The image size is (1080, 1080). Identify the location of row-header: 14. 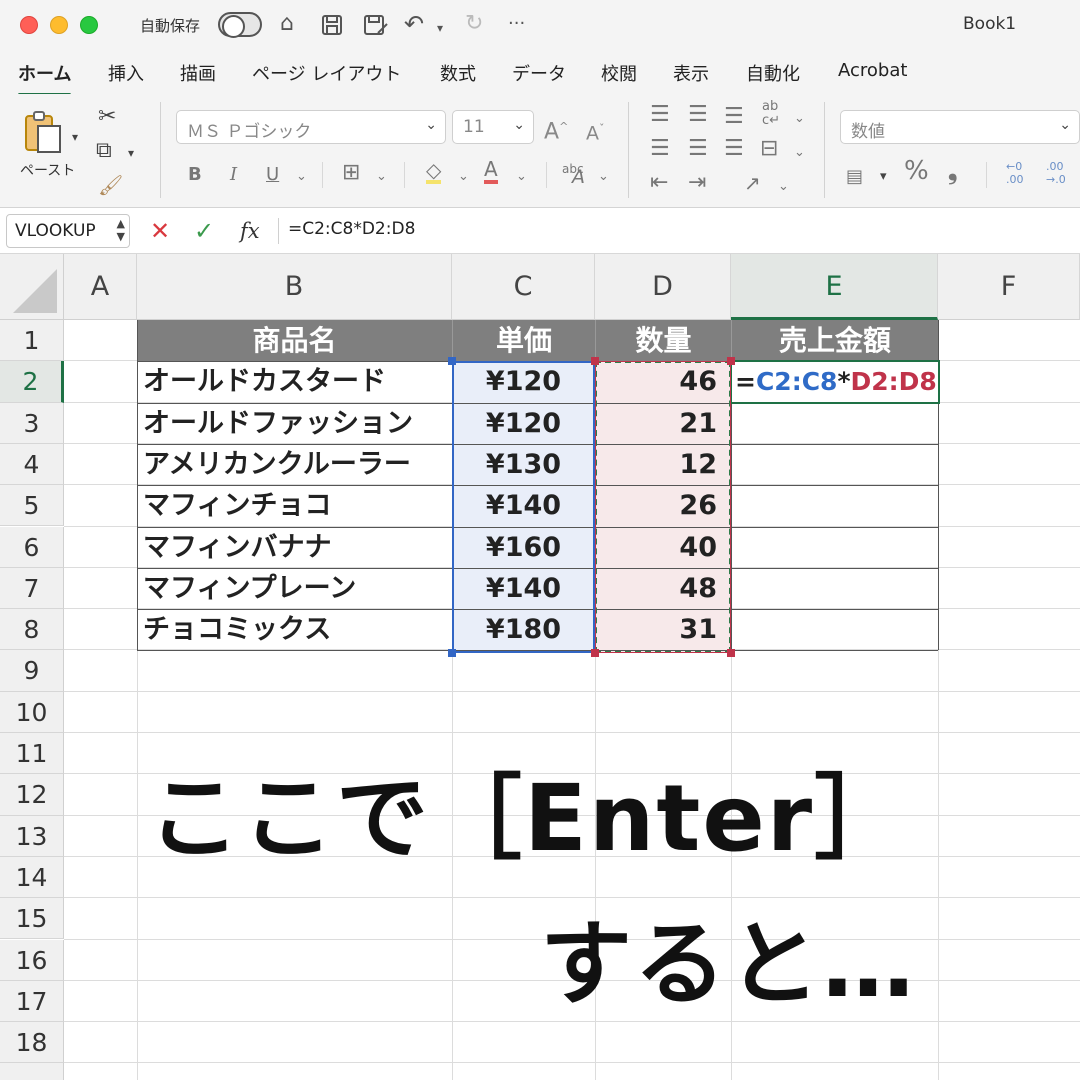
(32, 877).